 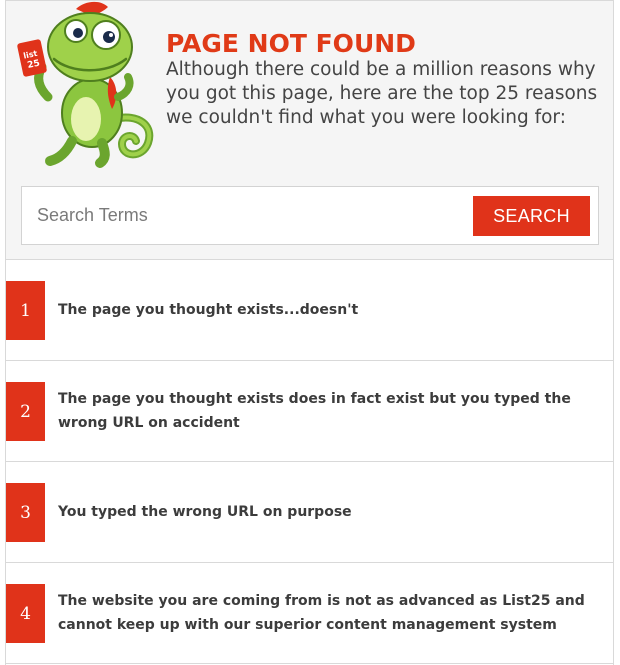 I want to click on search-bar: SEARCH, so click(x=310, y=215).